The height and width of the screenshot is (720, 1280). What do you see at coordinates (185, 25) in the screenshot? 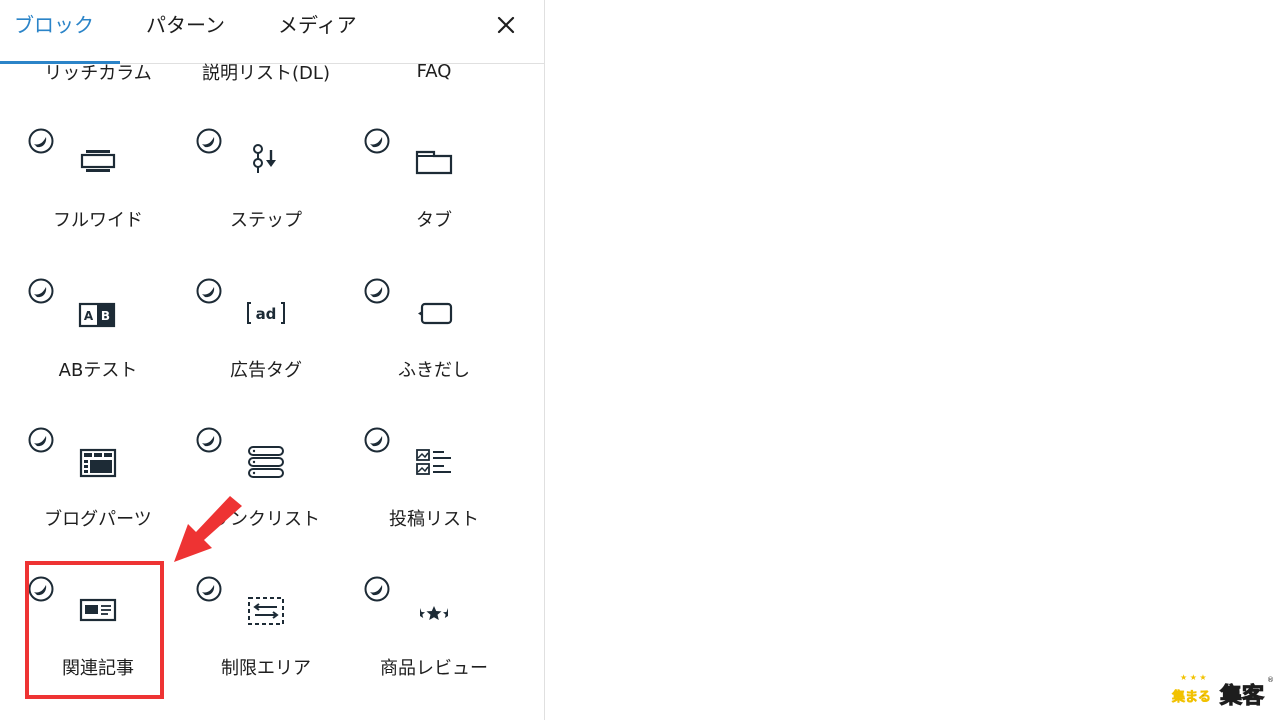
I see `tab-patterns: パターン` at bounding box center [185, 25].